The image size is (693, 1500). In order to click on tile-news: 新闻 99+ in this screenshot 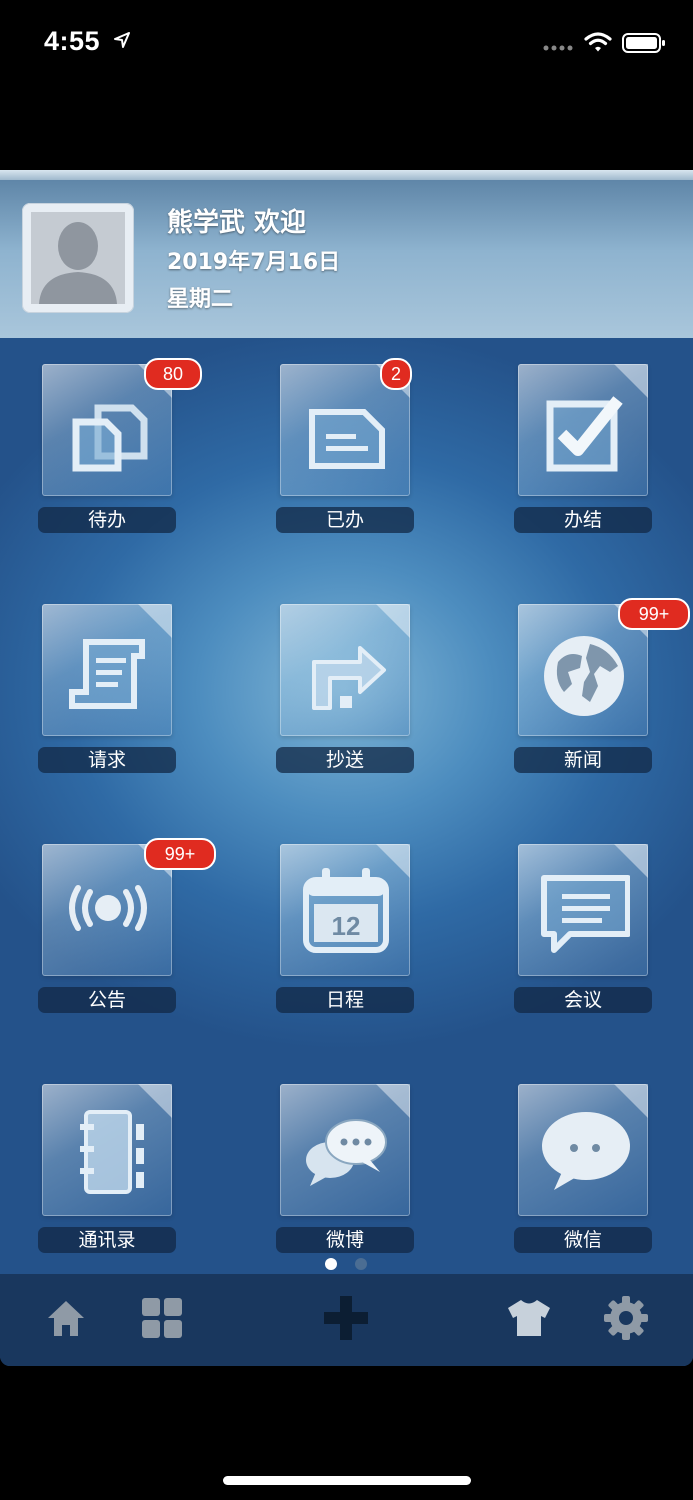, I will do `click(602, 687)`.